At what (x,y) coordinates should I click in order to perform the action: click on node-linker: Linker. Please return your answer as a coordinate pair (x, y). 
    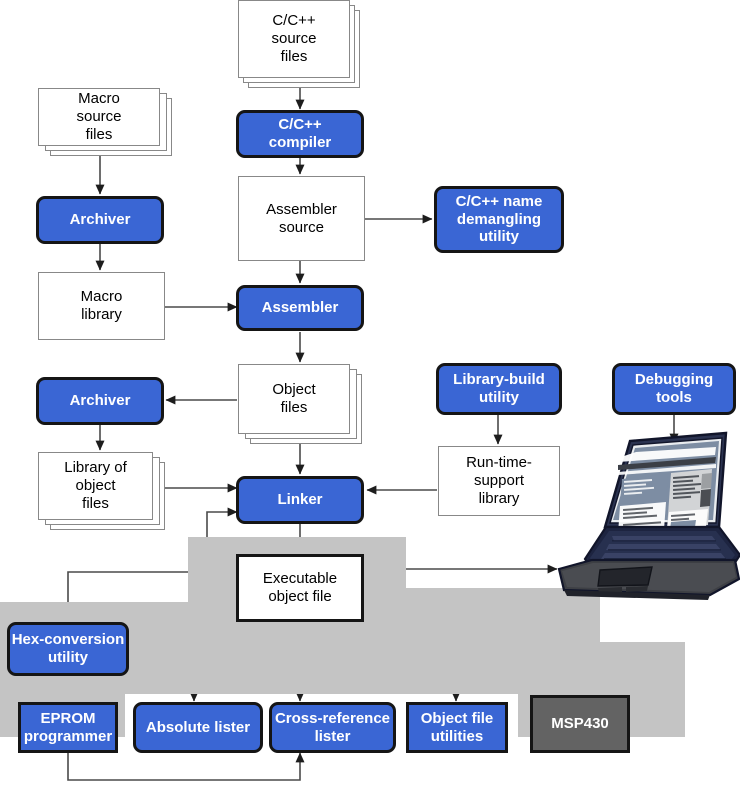
    Looking at the image, I should click on (300, 500).